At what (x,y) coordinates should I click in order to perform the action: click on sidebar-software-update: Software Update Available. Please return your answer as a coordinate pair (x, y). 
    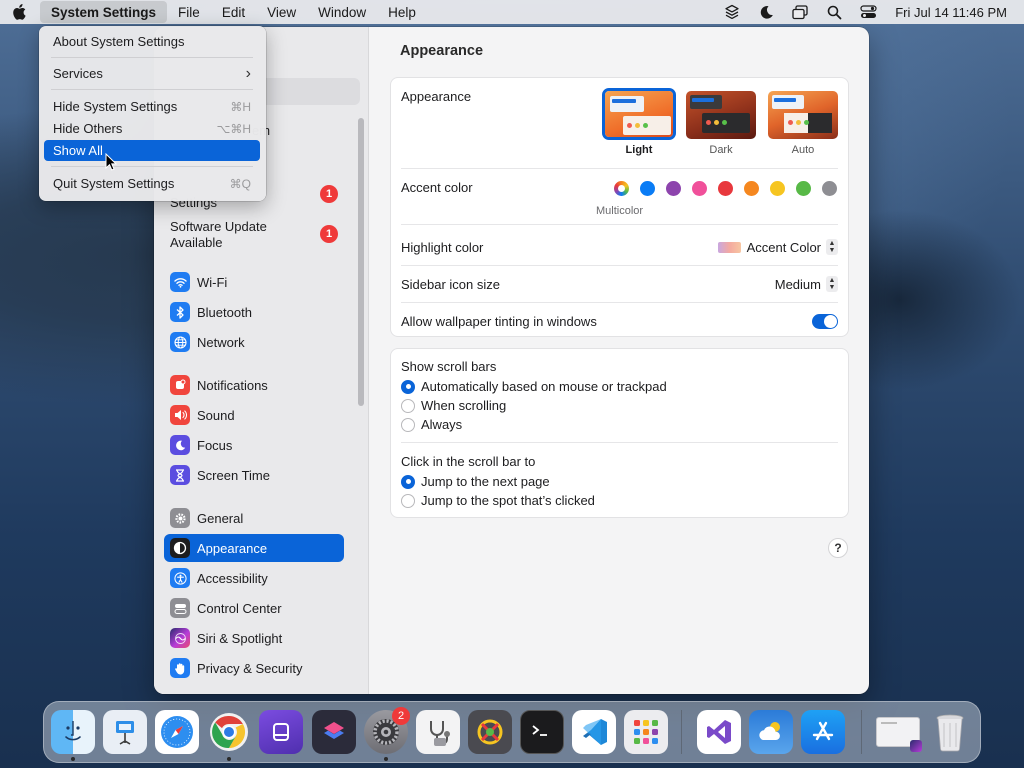
    Looking at the image, I should click on (218, 235).